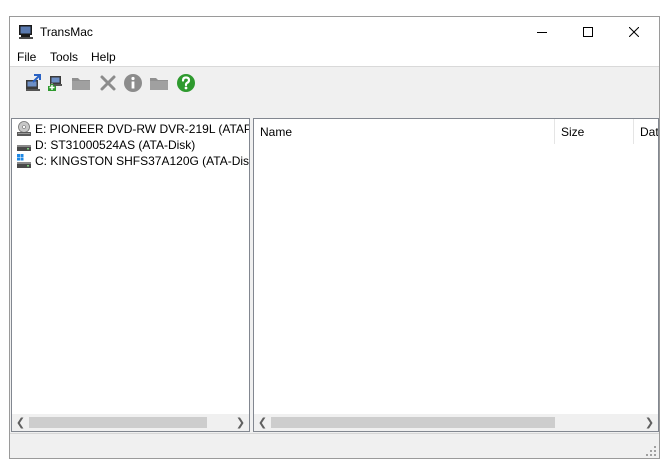 The image size is (669, 467). I want to click on open-disk-image-icon, so click(33, 82).